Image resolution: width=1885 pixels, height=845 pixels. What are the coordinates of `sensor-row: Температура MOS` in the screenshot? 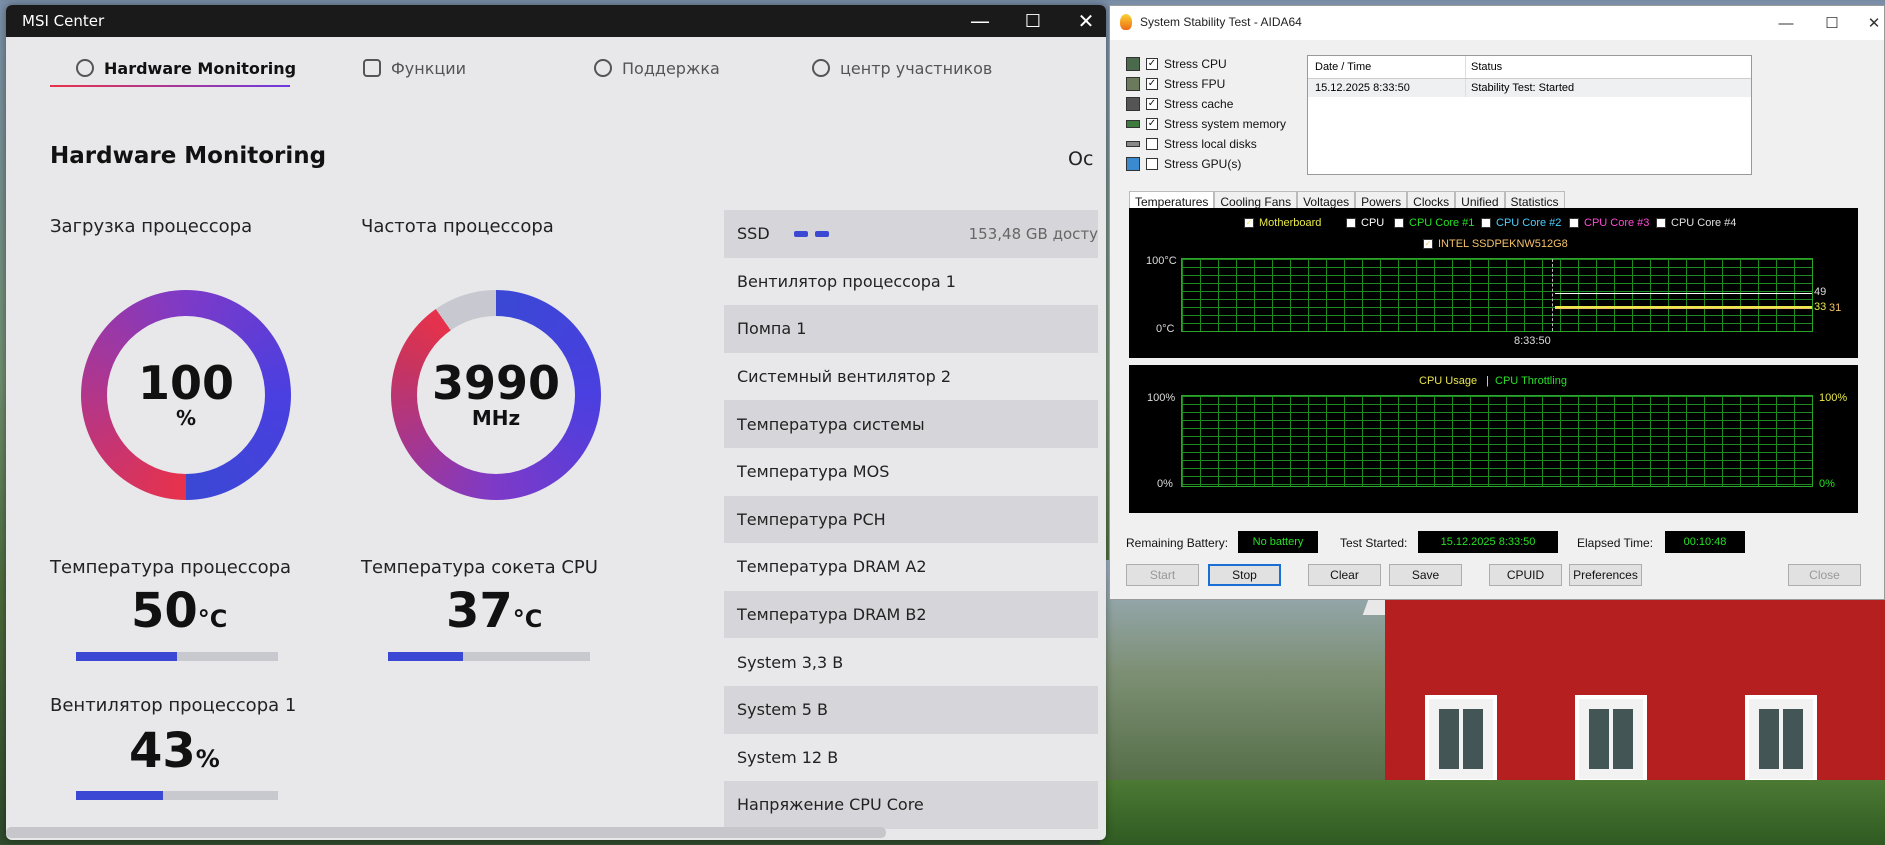 It's located at (911, 472).